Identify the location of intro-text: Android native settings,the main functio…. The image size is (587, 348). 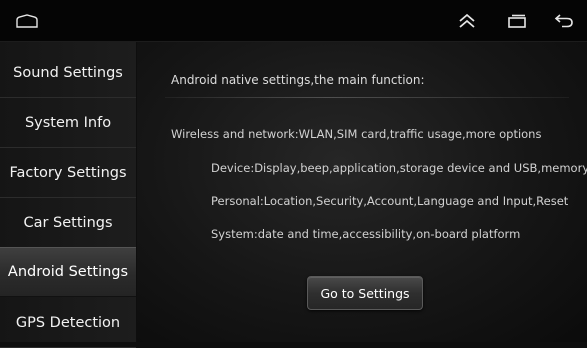
(298, 80).